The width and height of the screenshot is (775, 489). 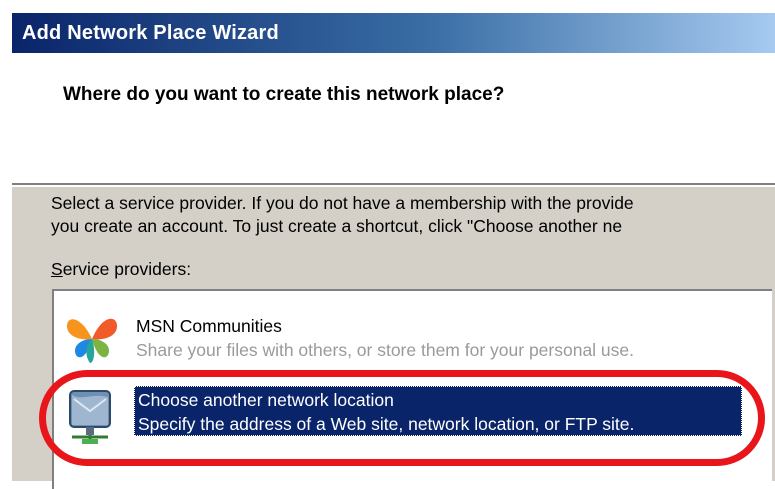 I want to click on msn-butterfly-icon, so click(x=92, y=337).